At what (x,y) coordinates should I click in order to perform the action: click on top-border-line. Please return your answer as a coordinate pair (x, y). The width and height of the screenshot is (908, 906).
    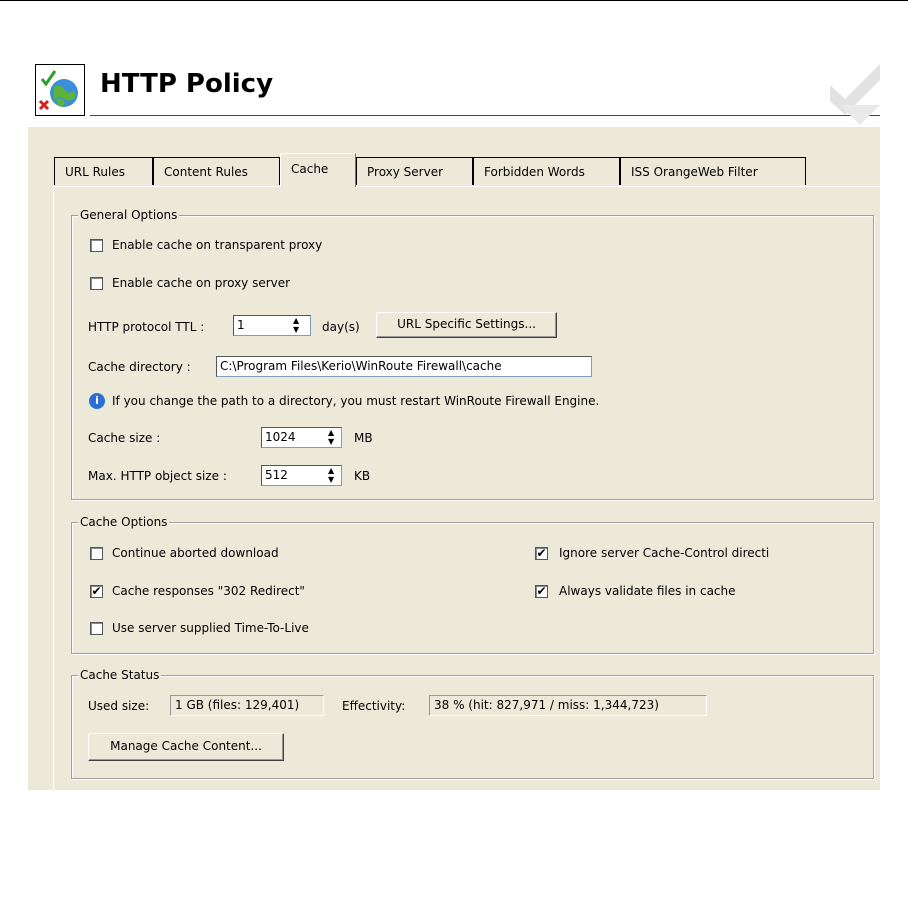
    Looking at the image, I should click on (454, 0).